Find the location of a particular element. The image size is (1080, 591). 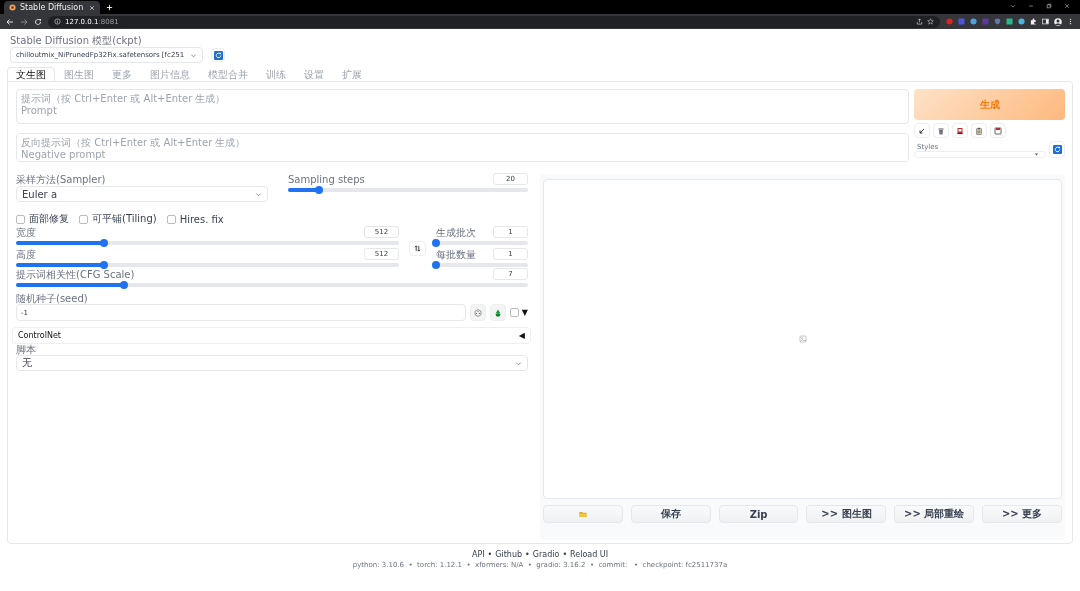

trash-button is located at coordinates (941, 130).